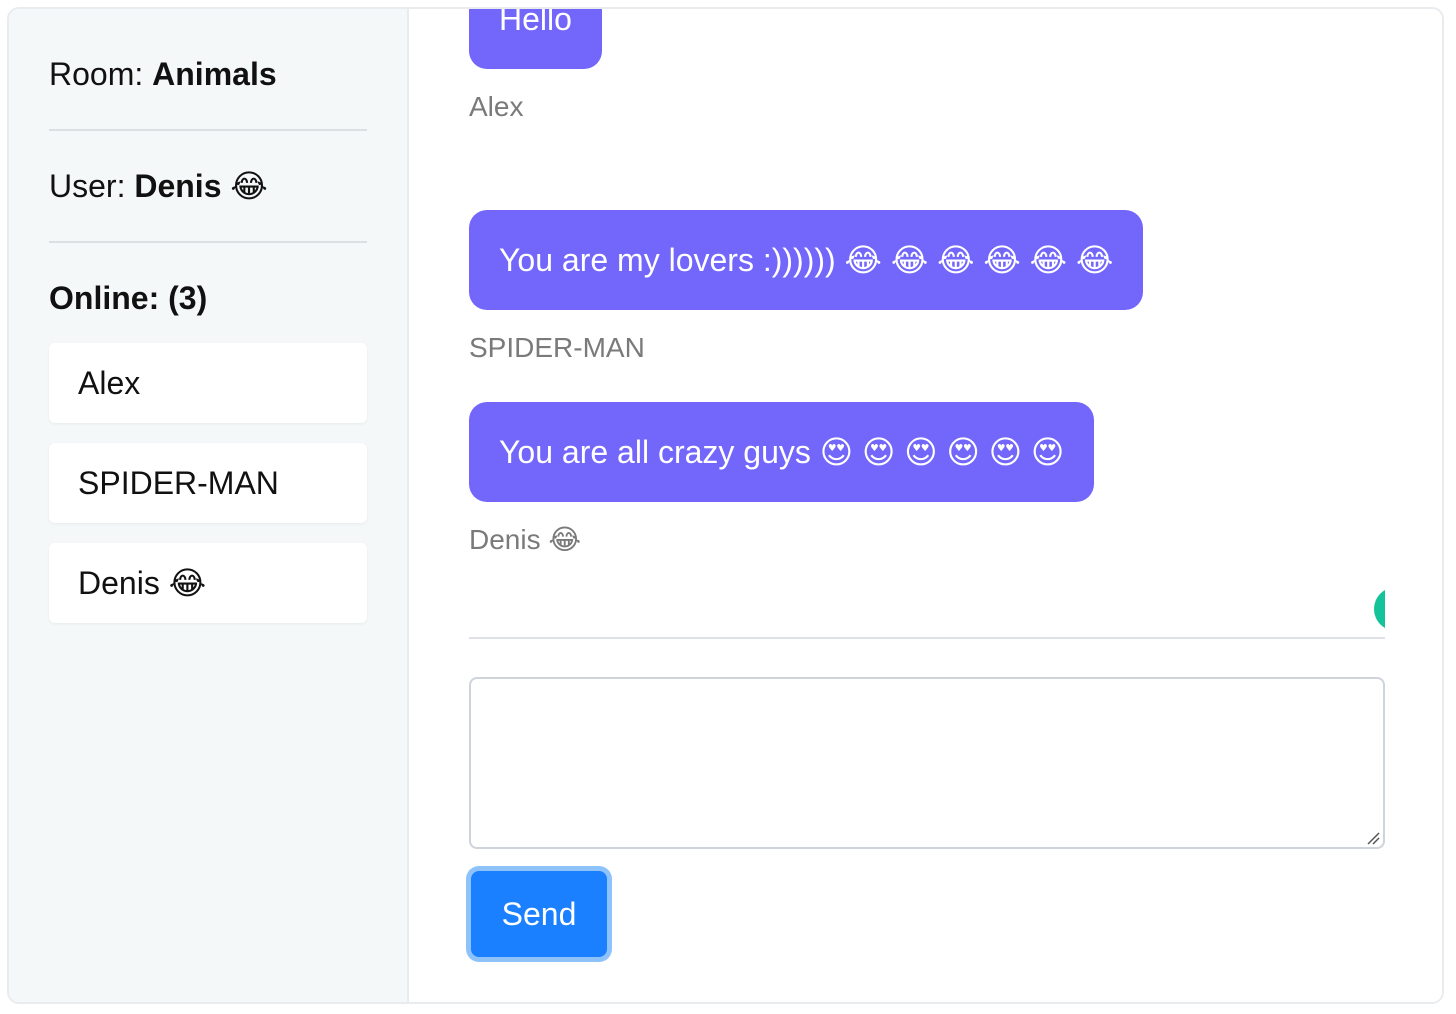  I want to click on message-author: Alex, so click(496, 106).